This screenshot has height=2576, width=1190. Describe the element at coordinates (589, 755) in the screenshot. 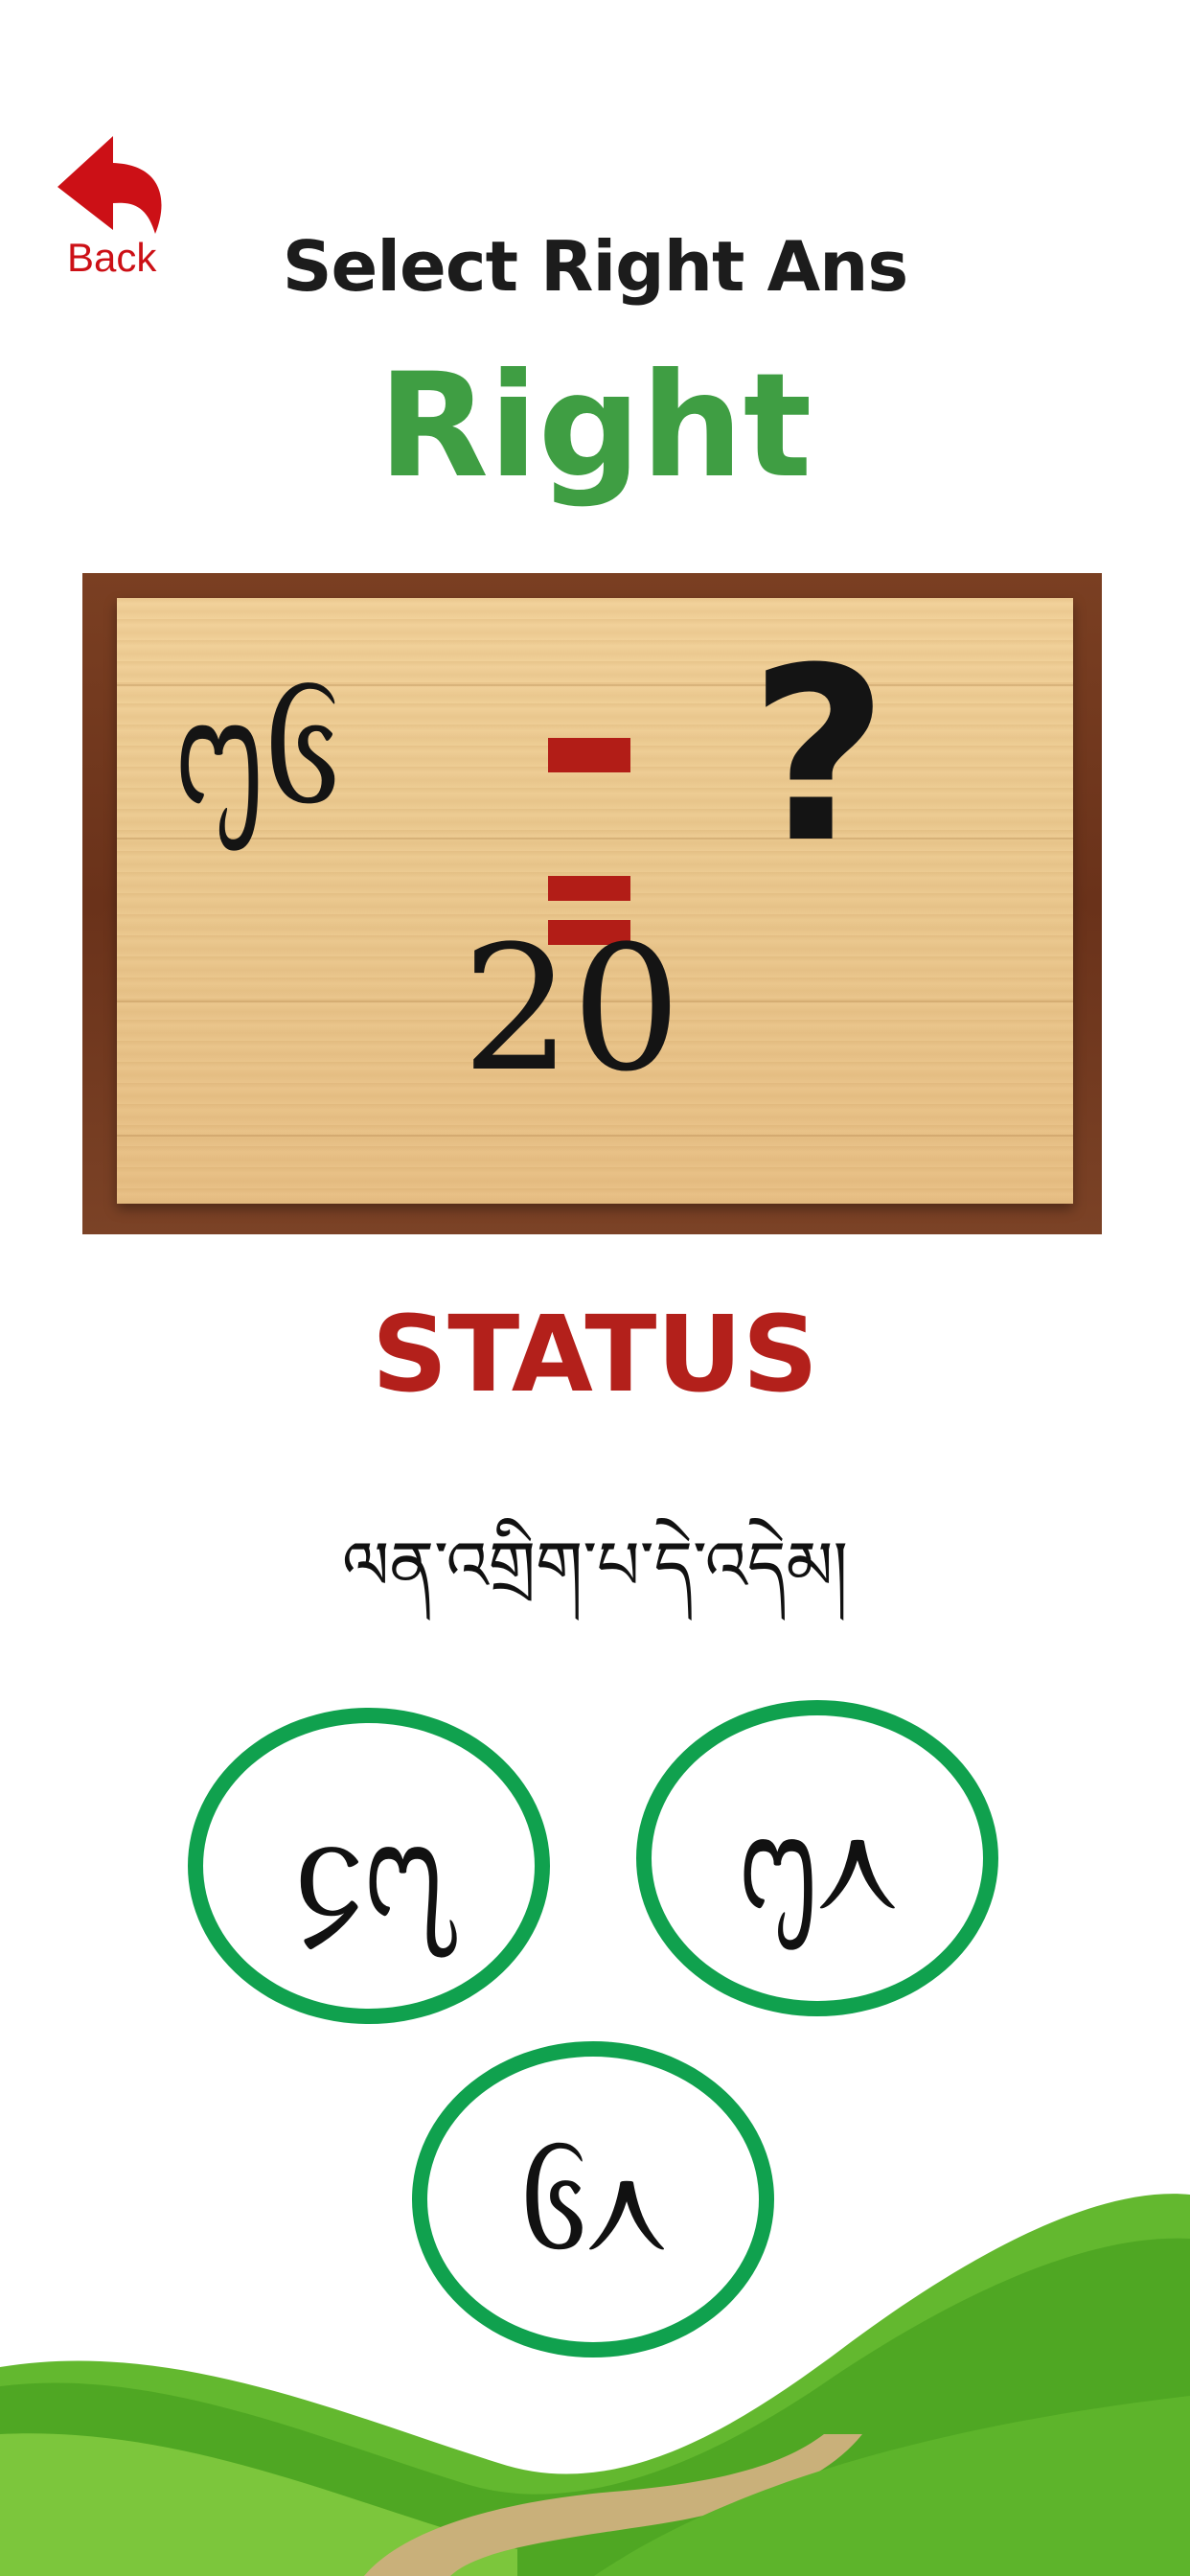

I see `minus-sign` at that location.